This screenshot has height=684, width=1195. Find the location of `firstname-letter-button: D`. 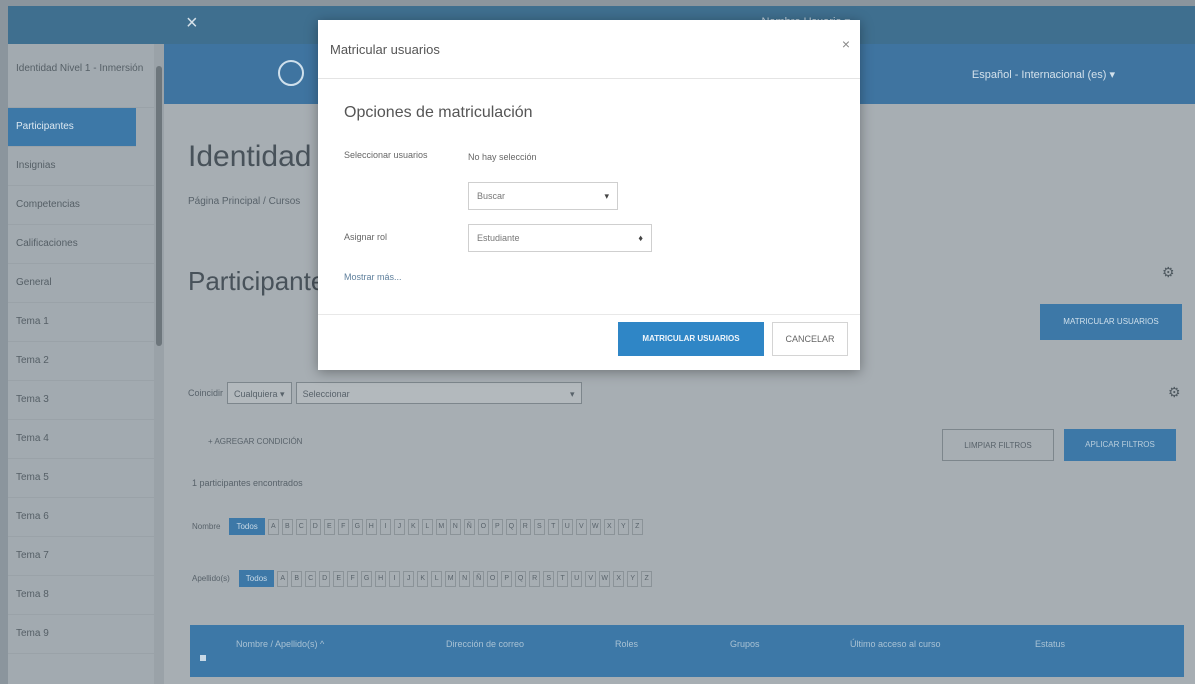

firstname-letter-button: D is located at coordinates (315, 526).